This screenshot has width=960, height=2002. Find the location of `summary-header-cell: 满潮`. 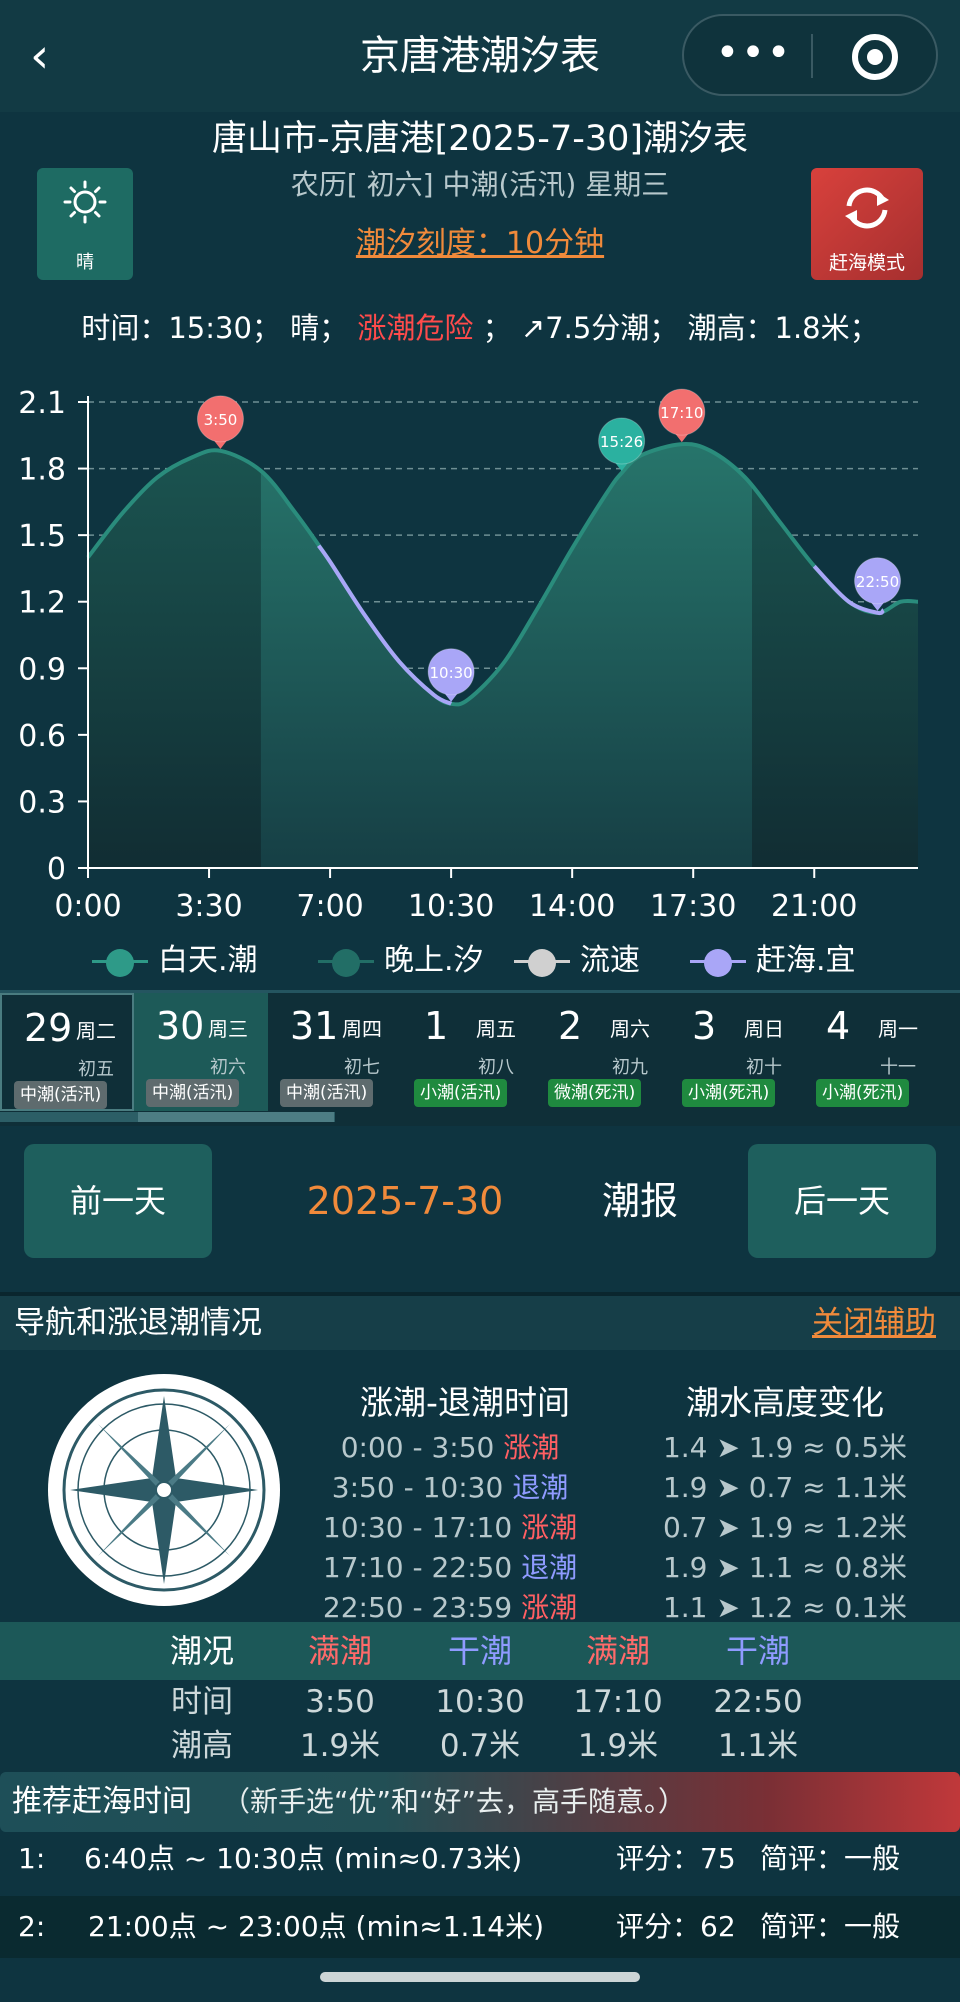

summary-header-cell: 满潮 is located at coordinates (339, 1651).